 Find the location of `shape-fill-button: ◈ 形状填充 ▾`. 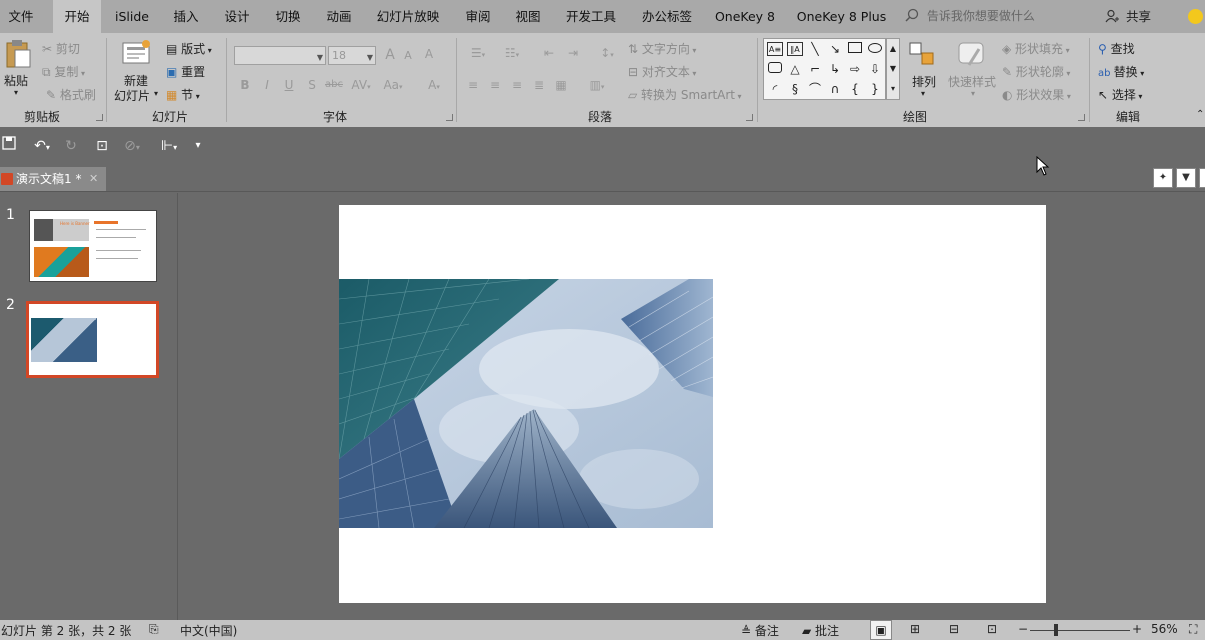

shape-fill-button: ◈ 形状填充 ▾ is located at coordinates (1036, 48).